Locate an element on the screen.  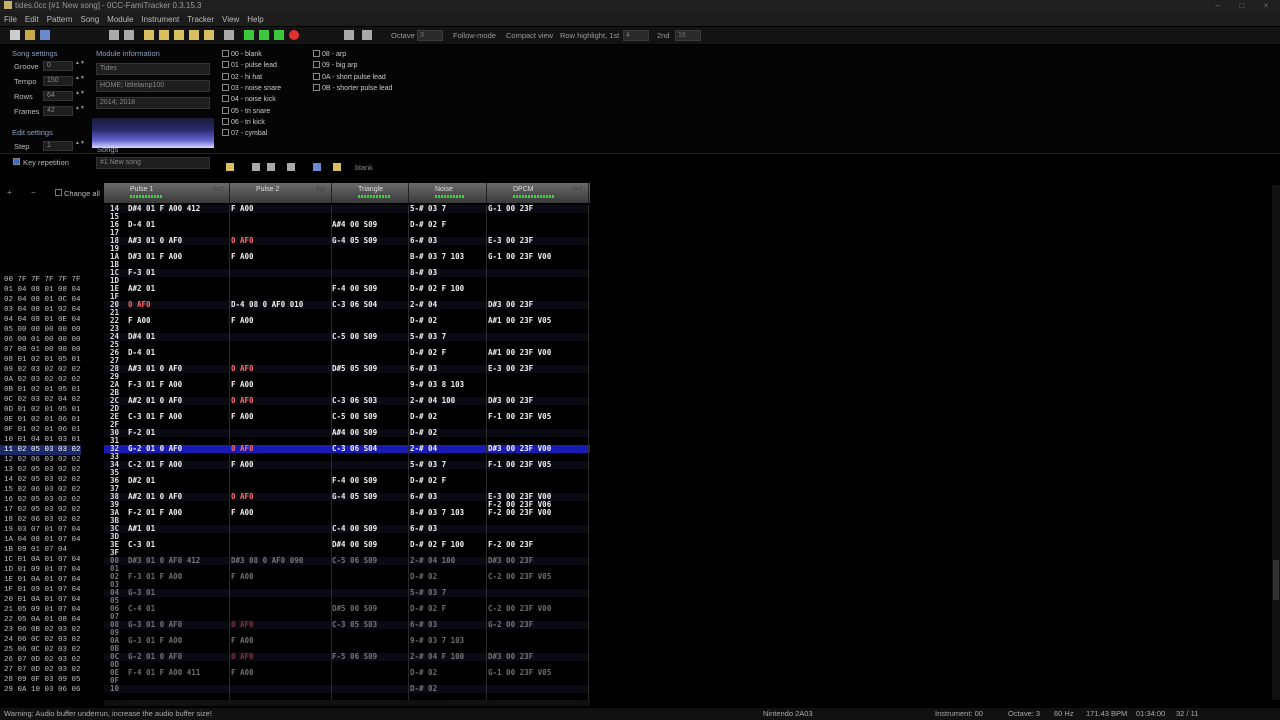
pattern-row: 1C F-3 01 8-# 03 is located at coordinates (347, 273).